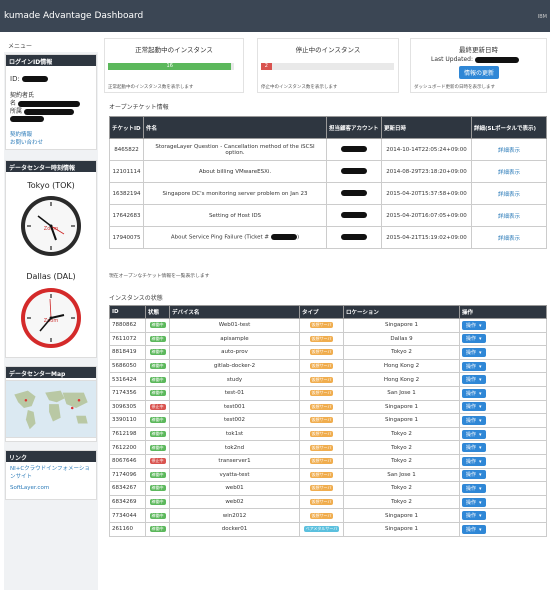  What do you see at coordinates (127, 447) in the screenshot?
I see `instance-id: 7612200` at bounding box center [127, 447].